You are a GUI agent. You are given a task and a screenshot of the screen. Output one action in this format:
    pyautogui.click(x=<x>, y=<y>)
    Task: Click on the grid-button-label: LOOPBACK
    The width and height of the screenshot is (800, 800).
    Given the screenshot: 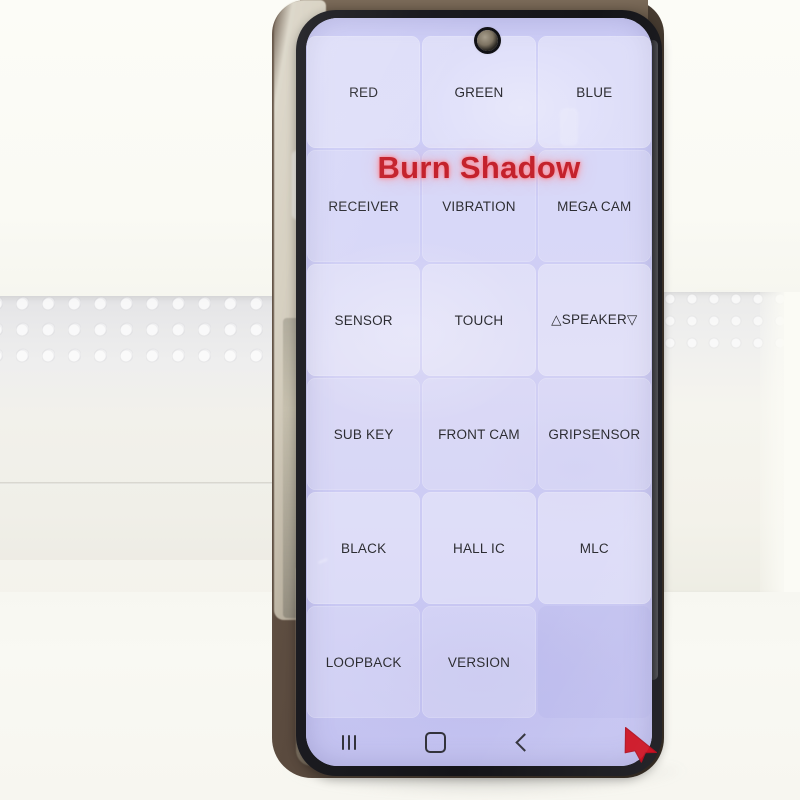 What is the action you would take?
    pyautogui.click(x=363, y=662)
    